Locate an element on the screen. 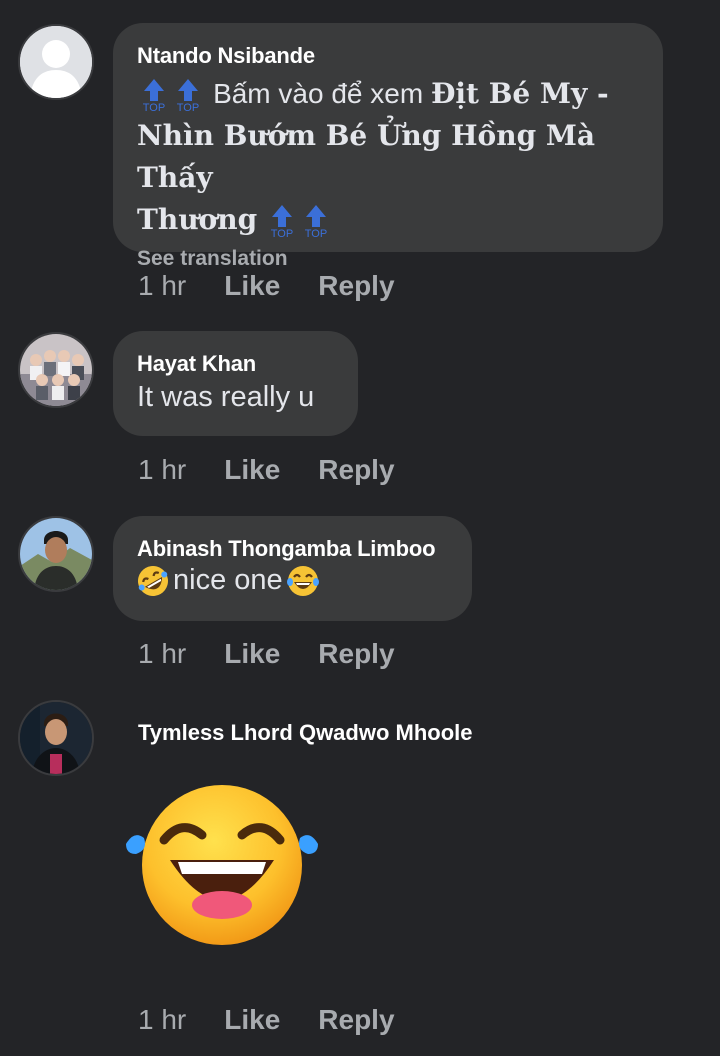  group-photo-avatar is located at coordinates (56, 370).